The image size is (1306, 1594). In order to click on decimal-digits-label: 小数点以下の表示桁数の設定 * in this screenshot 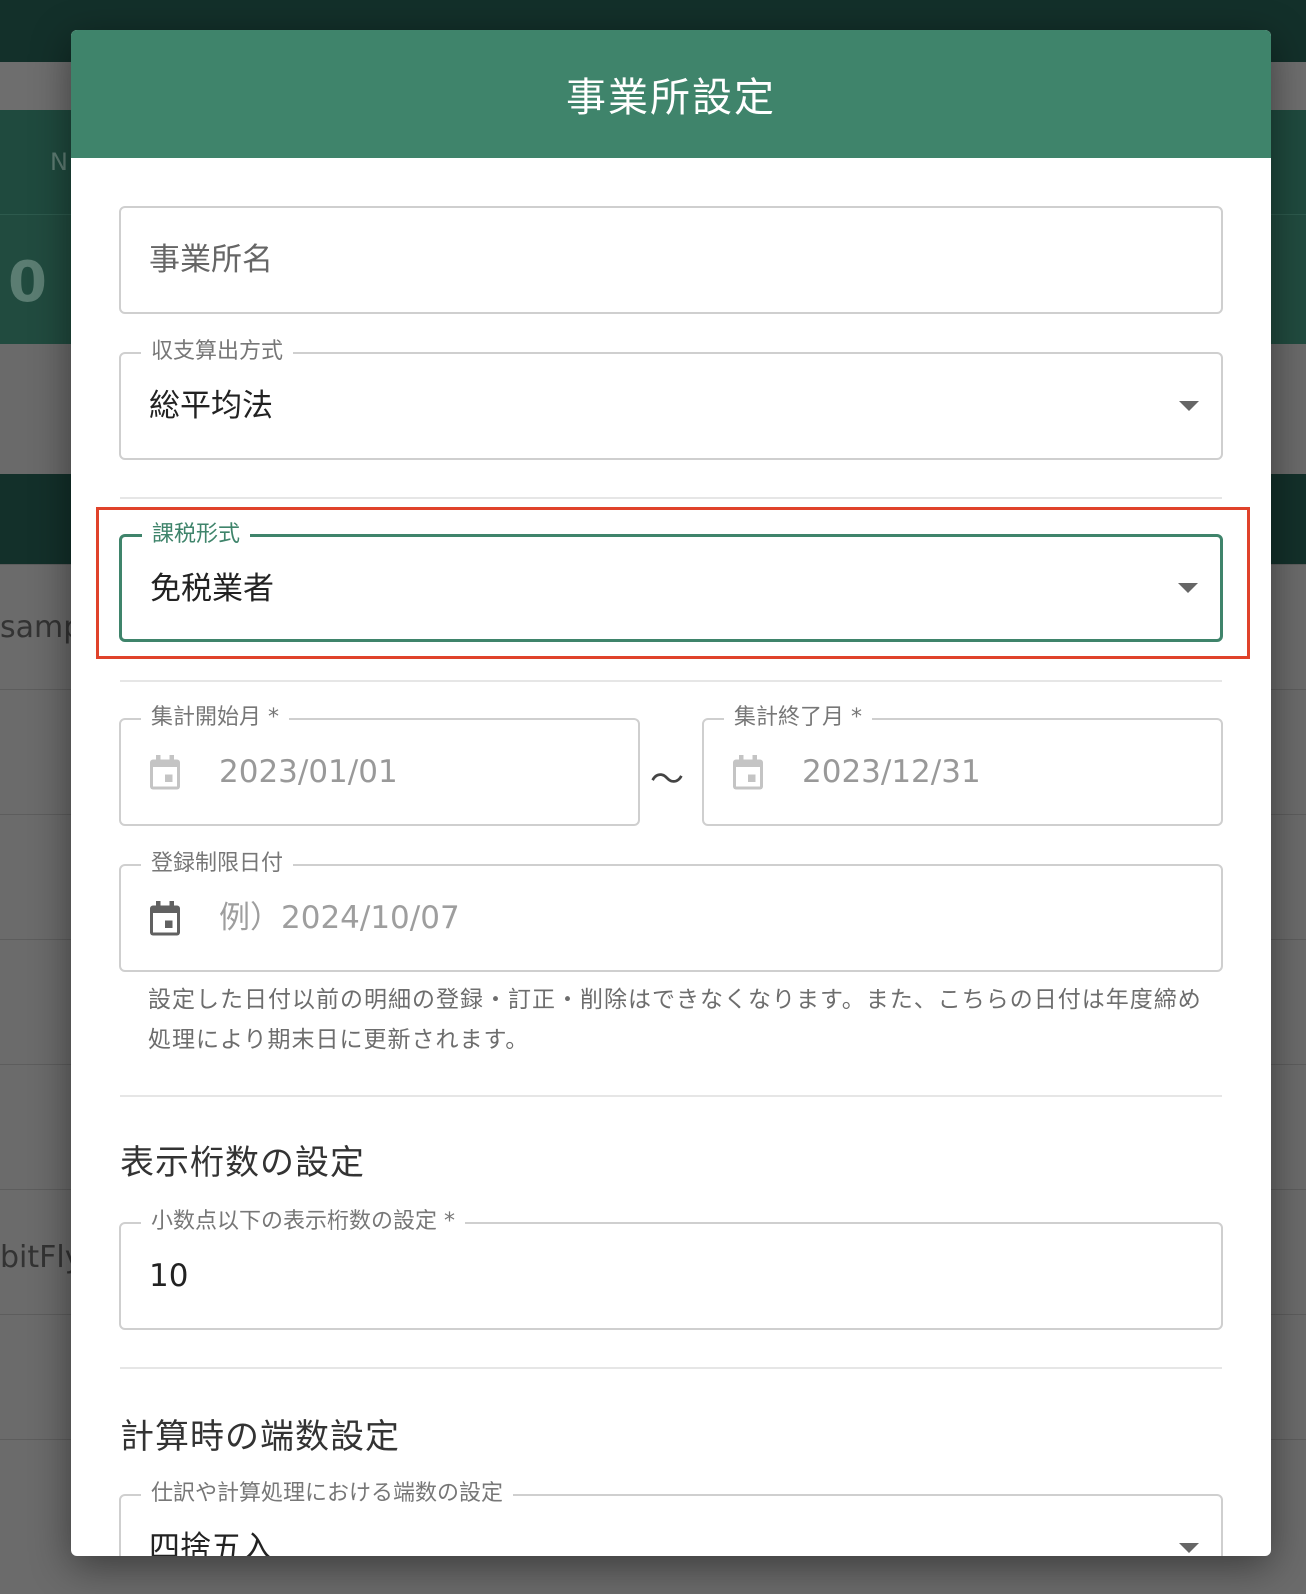, I will do `click(303, 1222)`.